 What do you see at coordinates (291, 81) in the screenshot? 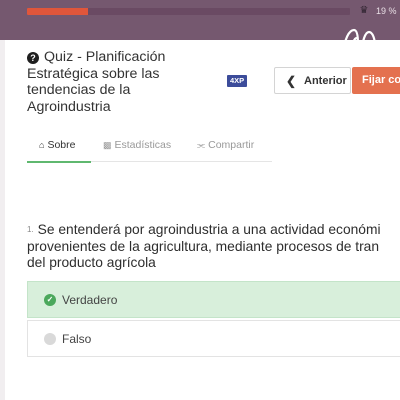
I see `chevron-left-icon: ❮` at bounding box center [291, 81].